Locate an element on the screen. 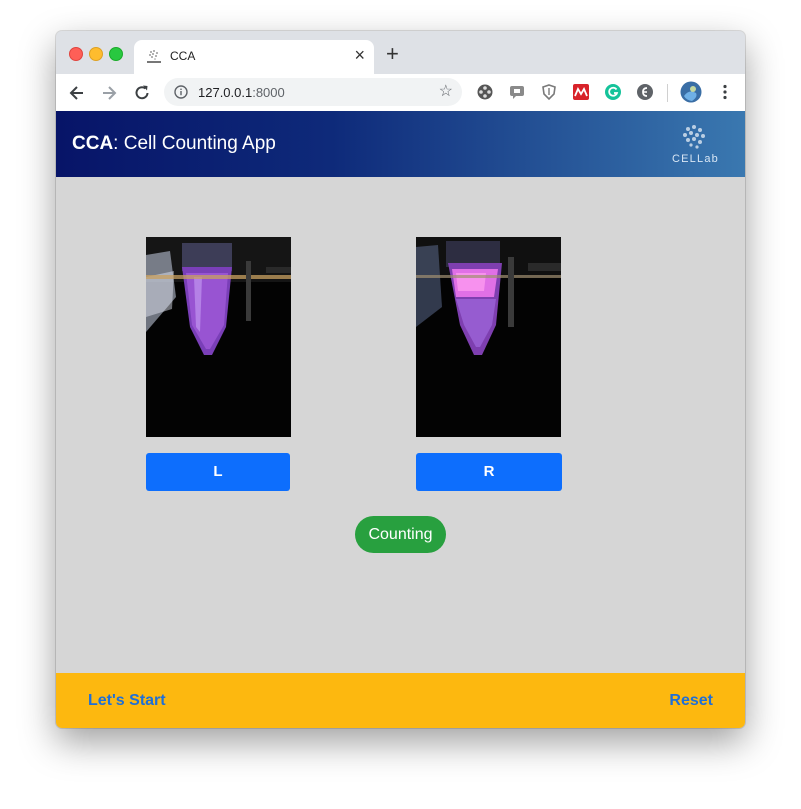 This screenshot has width=801, height=809. url-host: 127.0.0.1 is located at coordinates (225, 92).